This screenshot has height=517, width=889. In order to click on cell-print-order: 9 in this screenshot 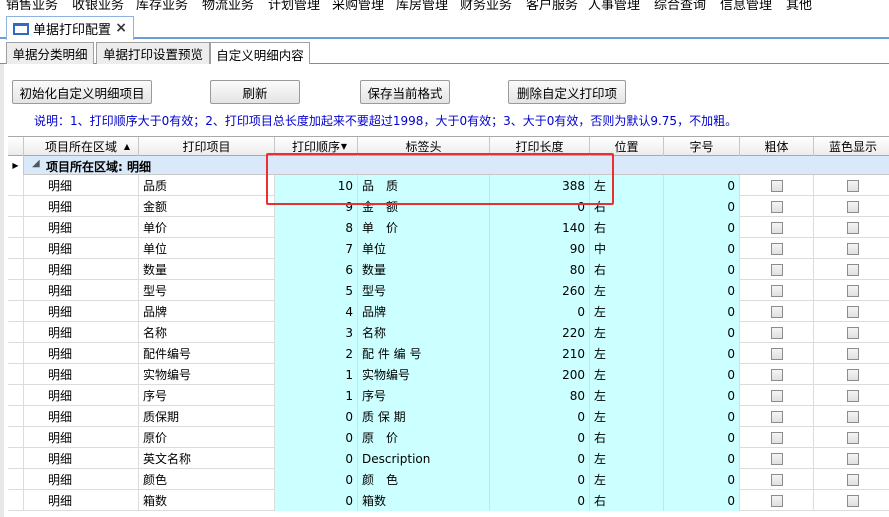, I will do `click(316, 206)`.